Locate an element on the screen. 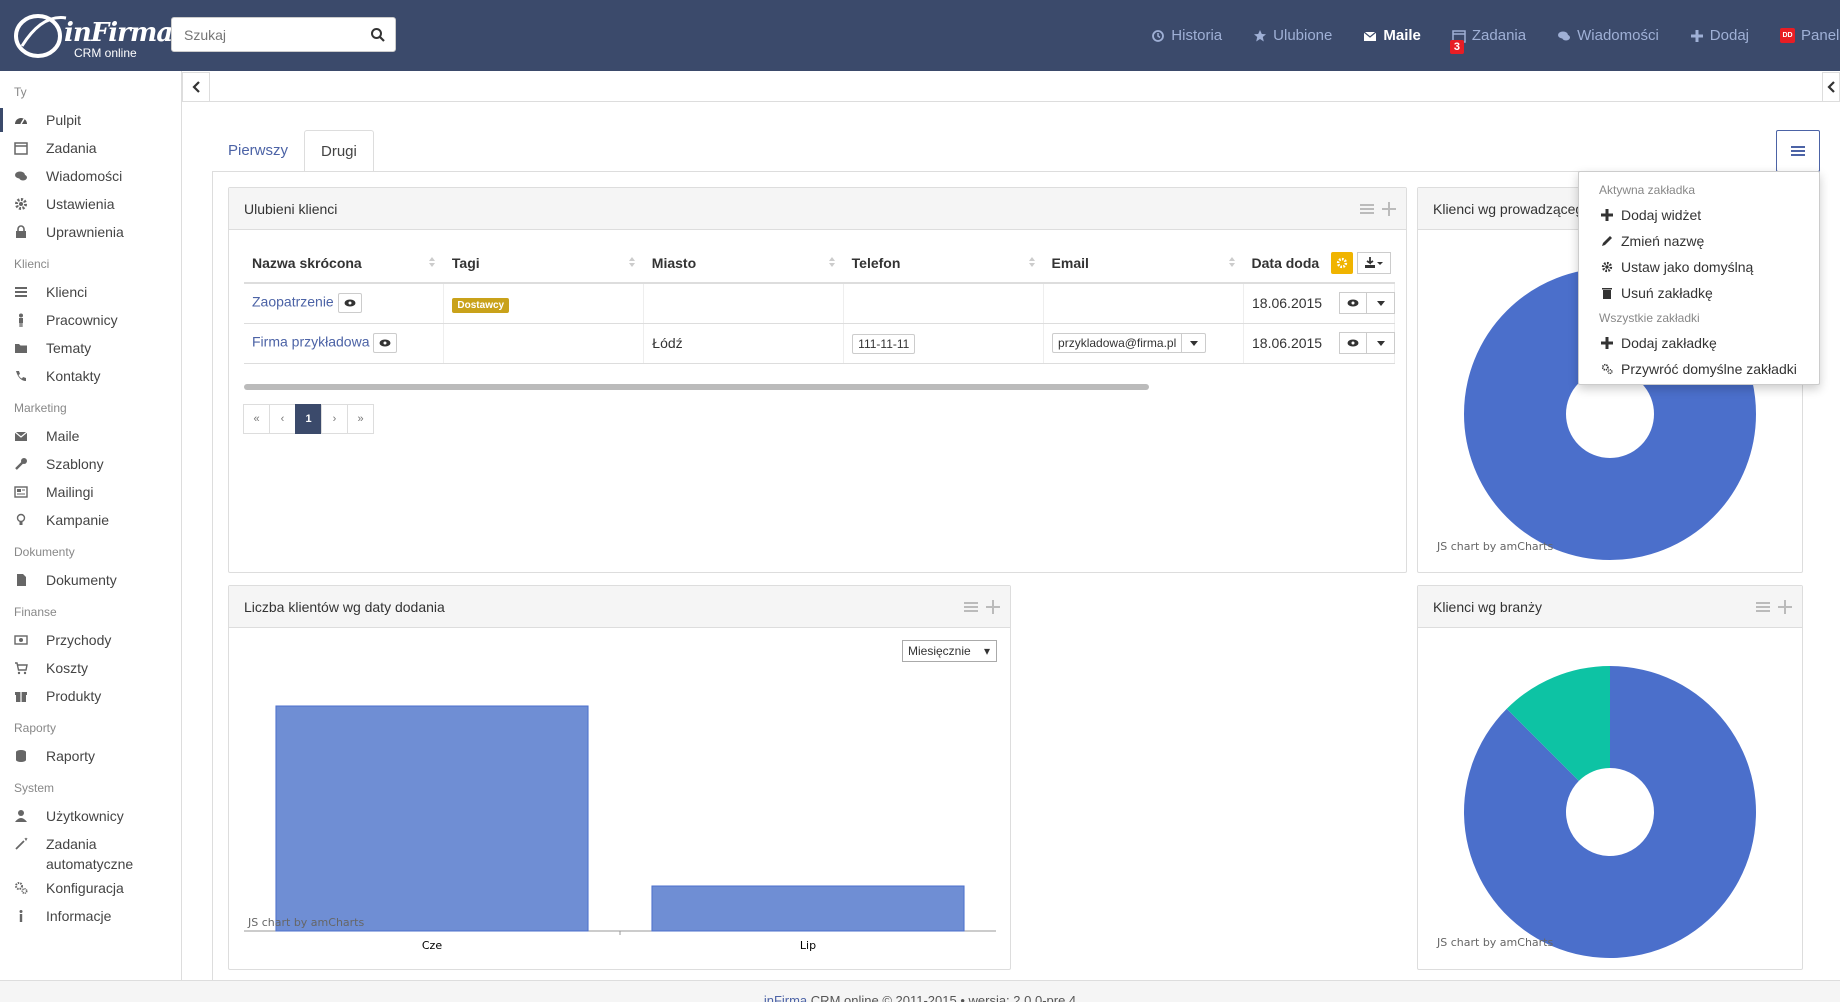 The image size is (1840, 1002). sidebar-item-label: Raporty is located at coordinates (71, 756).